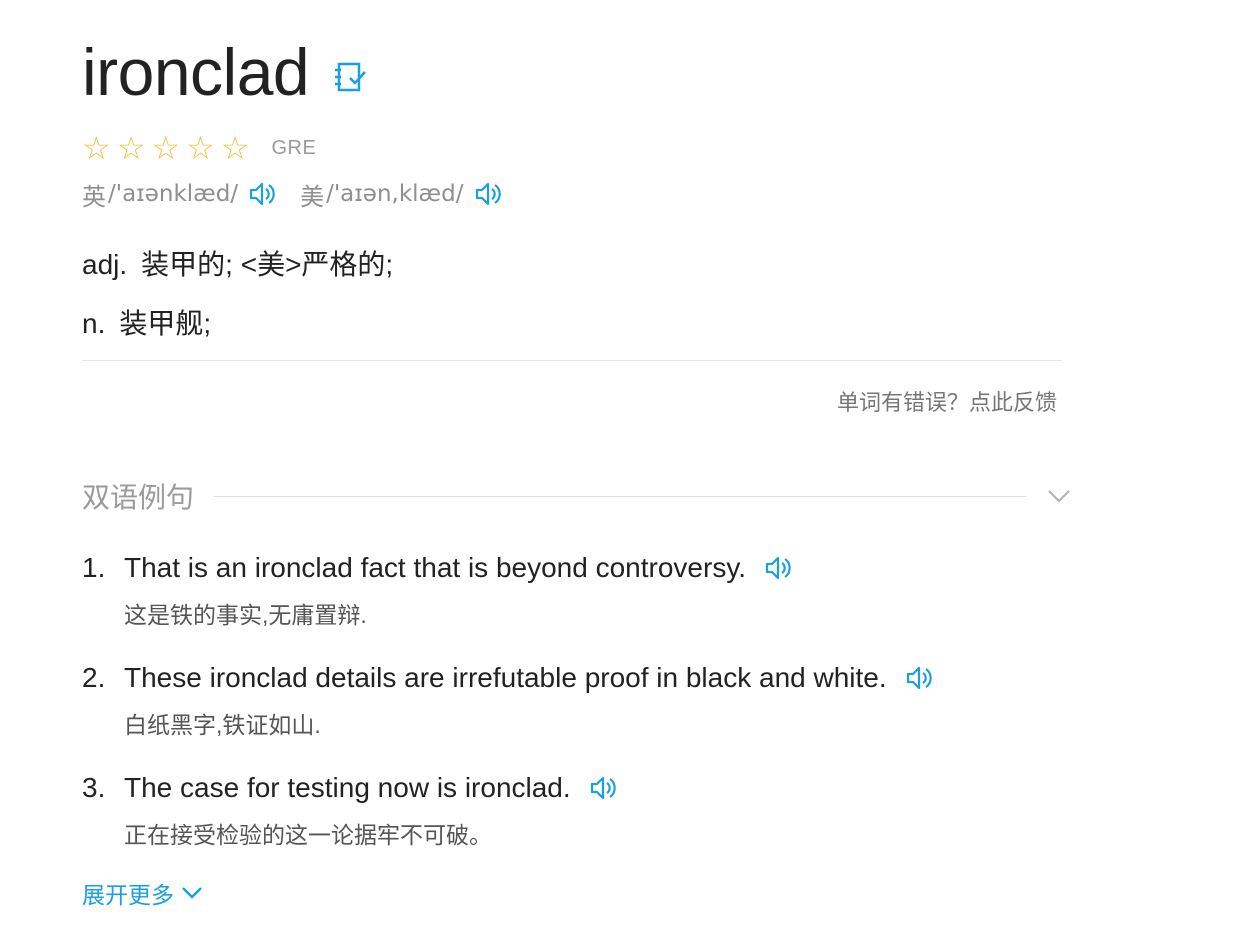 The image size is (1258, 952). What do you see at coordinates (395, 194) in the screenshot?
I see `us-phonetic: /'aɪən,klæd/` at bounding box center [395, 194].